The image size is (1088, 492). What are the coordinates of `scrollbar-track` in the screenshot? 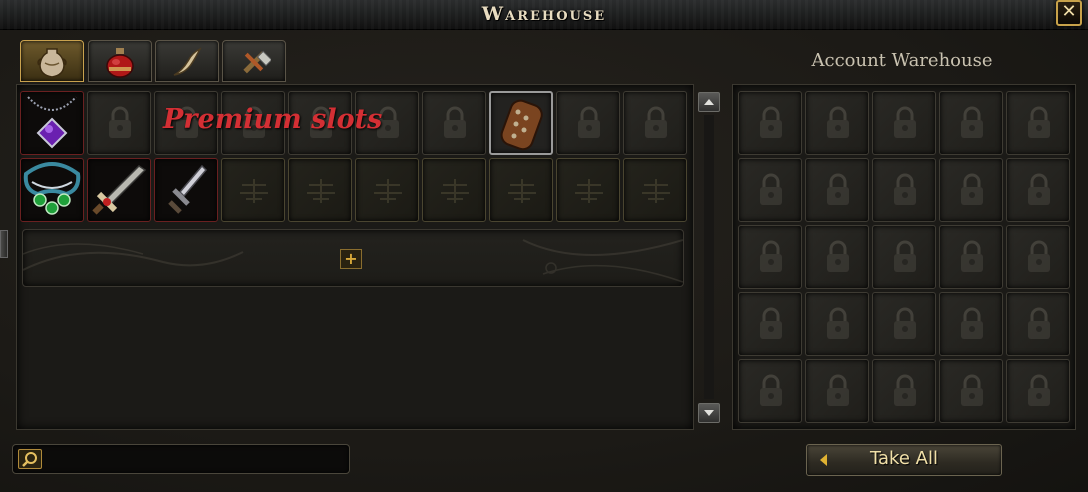 It's located at (709, 257).